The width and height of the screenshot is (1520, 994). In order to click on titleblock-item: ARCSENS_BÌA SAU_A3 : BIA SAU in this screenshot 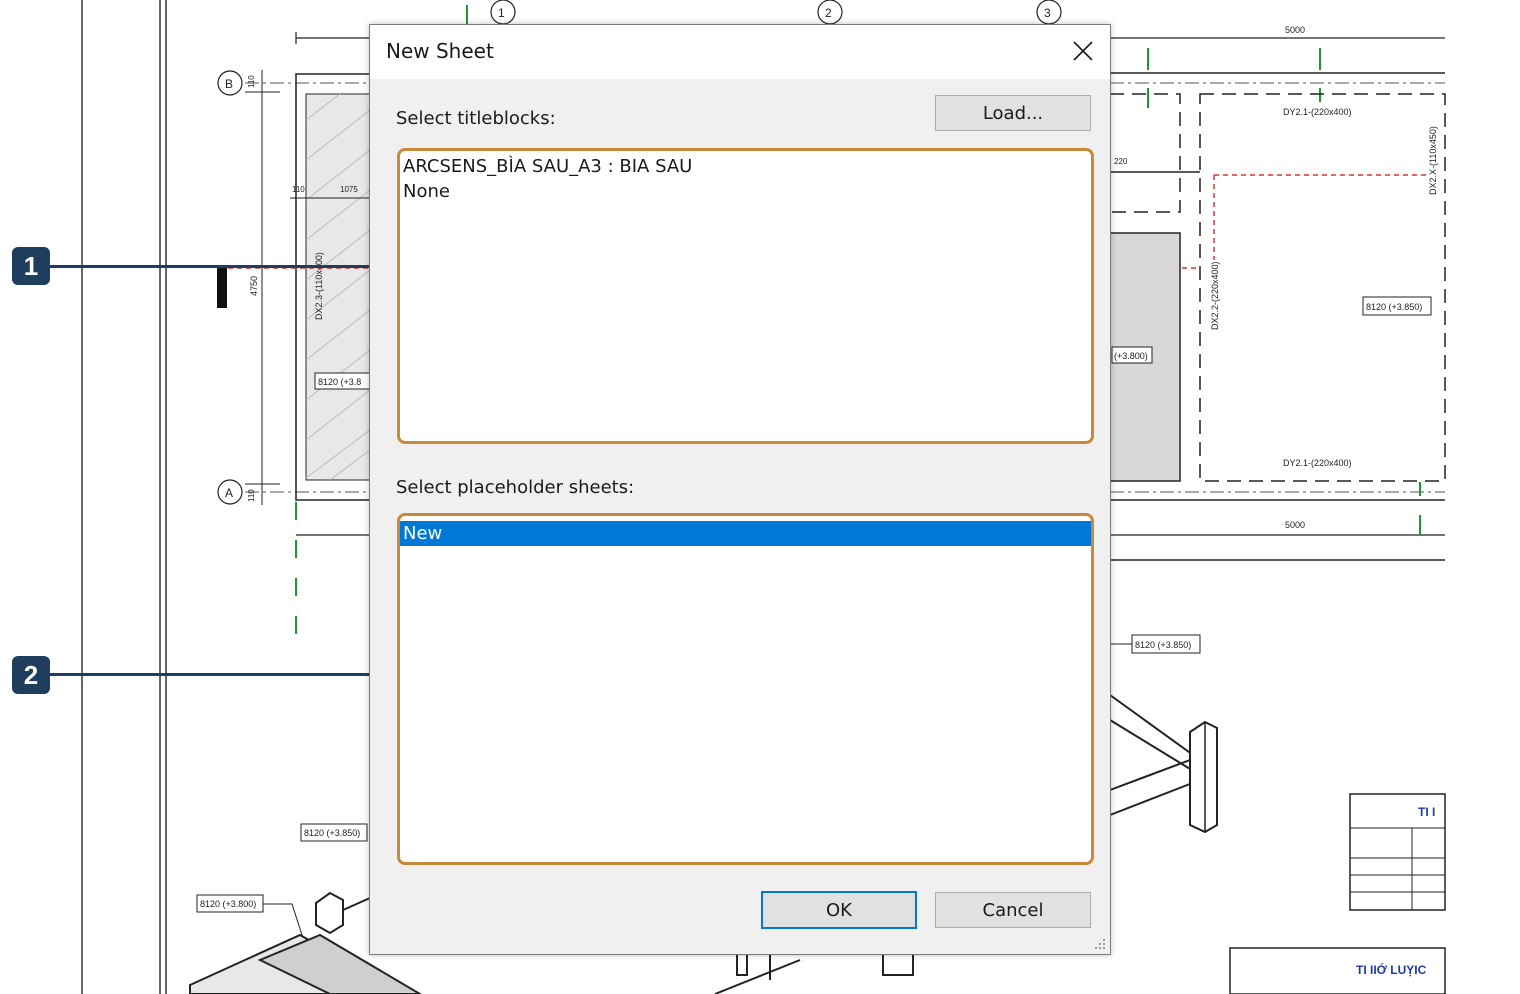, I will do `click(745, 166)`.